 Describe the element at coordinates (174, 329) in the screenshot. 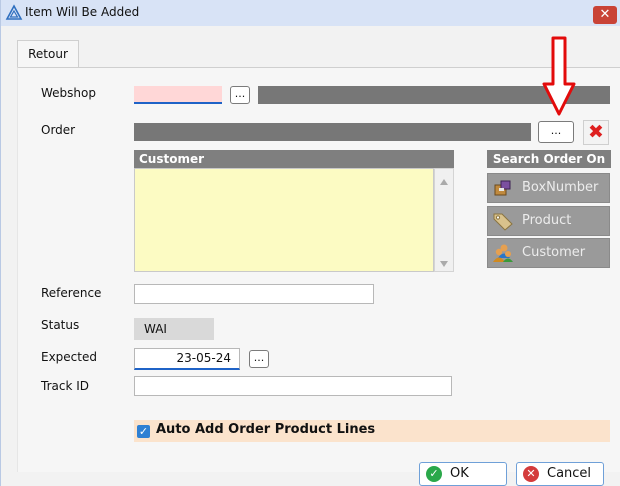

I see `status-value: WAI` at that location.